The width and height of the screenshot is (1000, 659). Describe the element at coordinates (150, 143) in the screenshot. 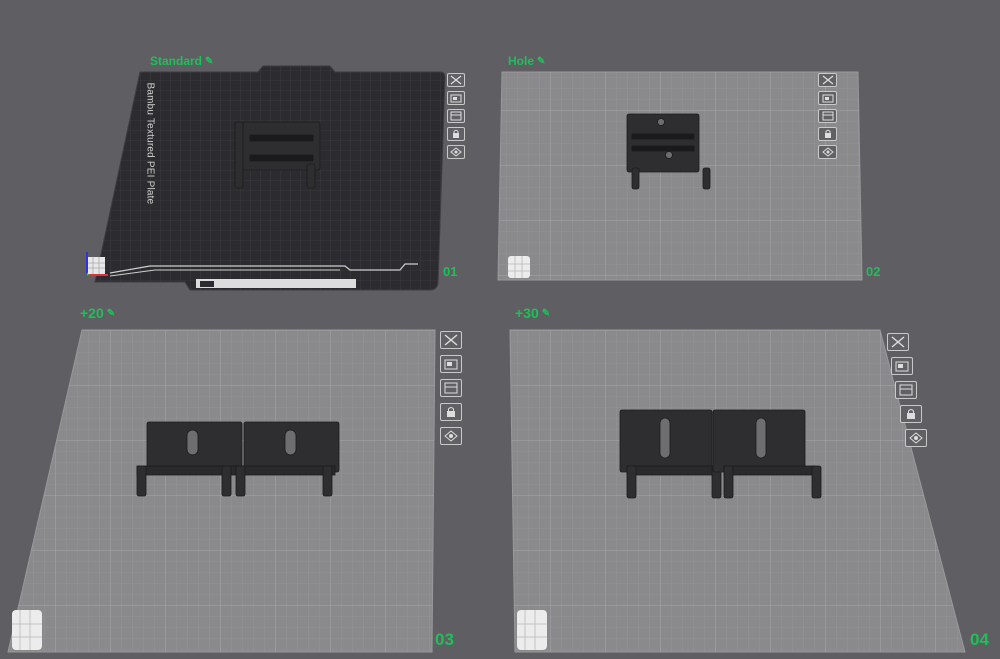

I see `bed-type-label: Bambu Textured PEI Plate` at that location.